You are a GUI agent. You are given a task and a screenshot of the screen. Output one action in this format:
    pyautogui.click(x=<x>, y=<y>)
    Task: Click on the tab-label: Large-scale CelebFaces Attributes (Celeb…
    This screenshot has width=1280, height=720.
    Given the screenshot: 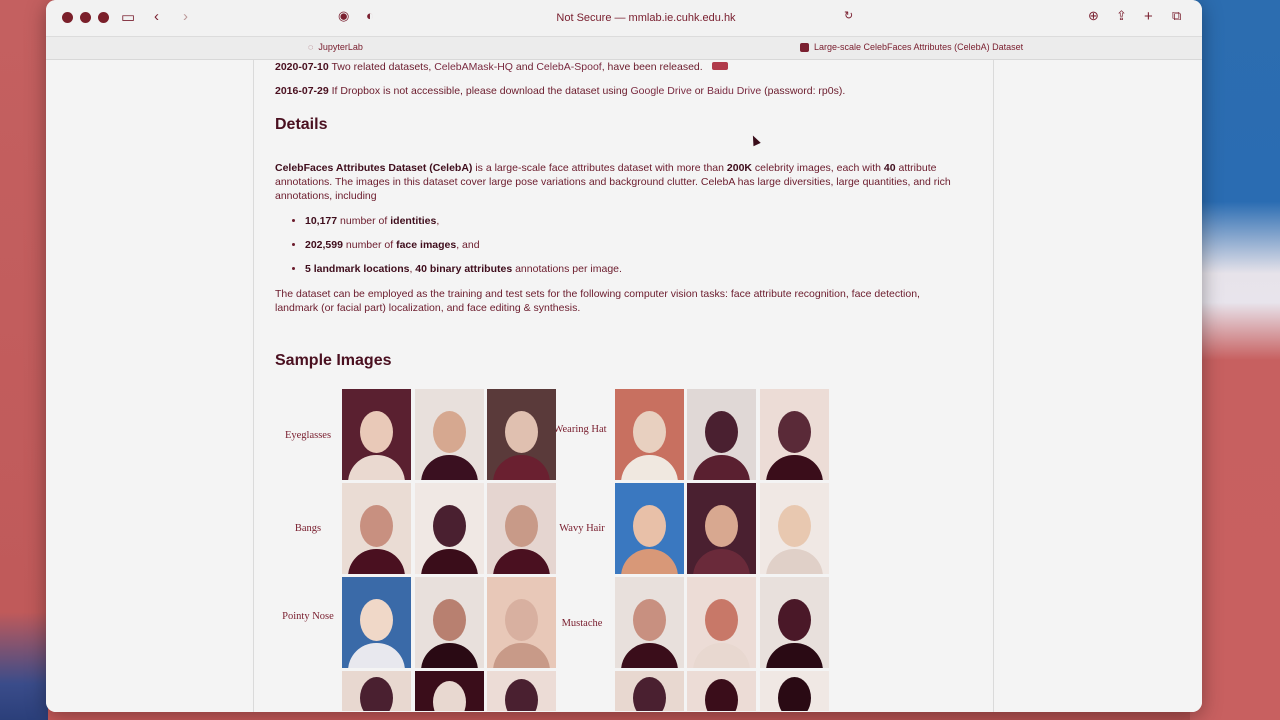 What is the action you would take?
    pyautogui.click(x=919, y=47)
    